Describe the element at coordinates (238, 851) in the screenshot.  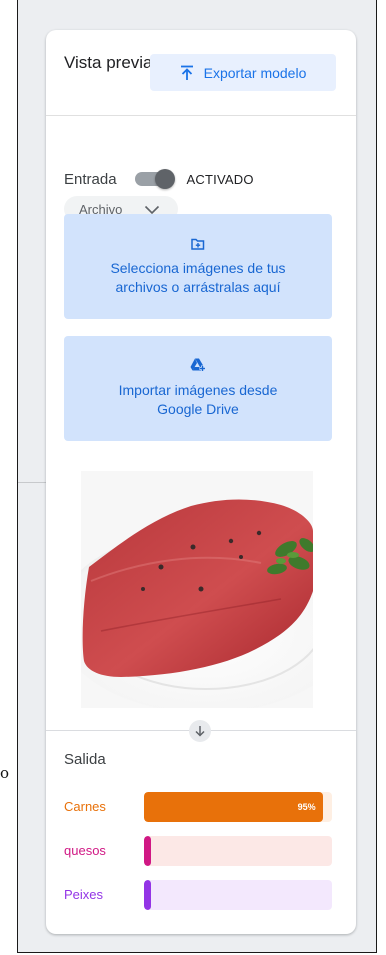
I see `confidence-bar-quesos` at that location.